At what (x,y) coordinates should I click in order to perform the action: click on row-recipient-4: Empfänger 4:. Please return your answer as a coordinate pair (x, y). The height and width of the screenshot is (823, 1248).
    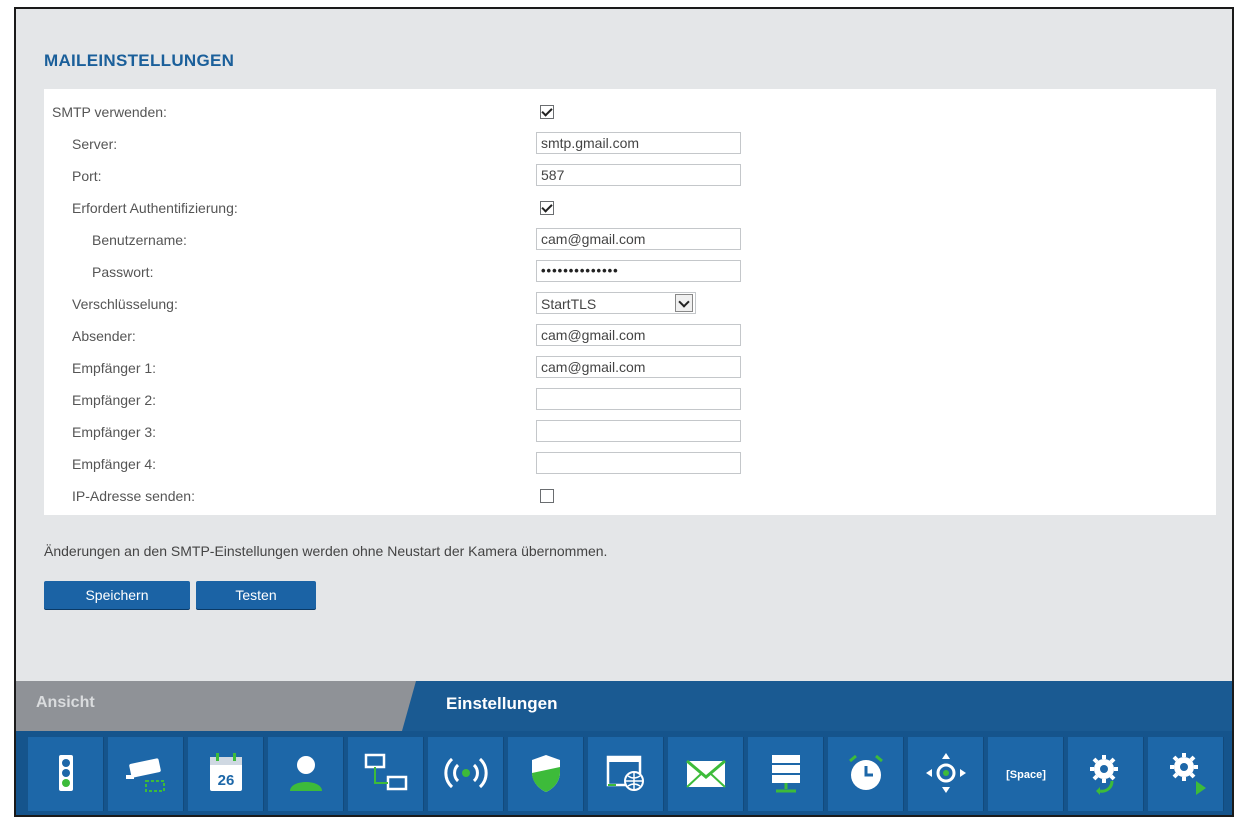
    Looking at the image, I should click on (630, 467).